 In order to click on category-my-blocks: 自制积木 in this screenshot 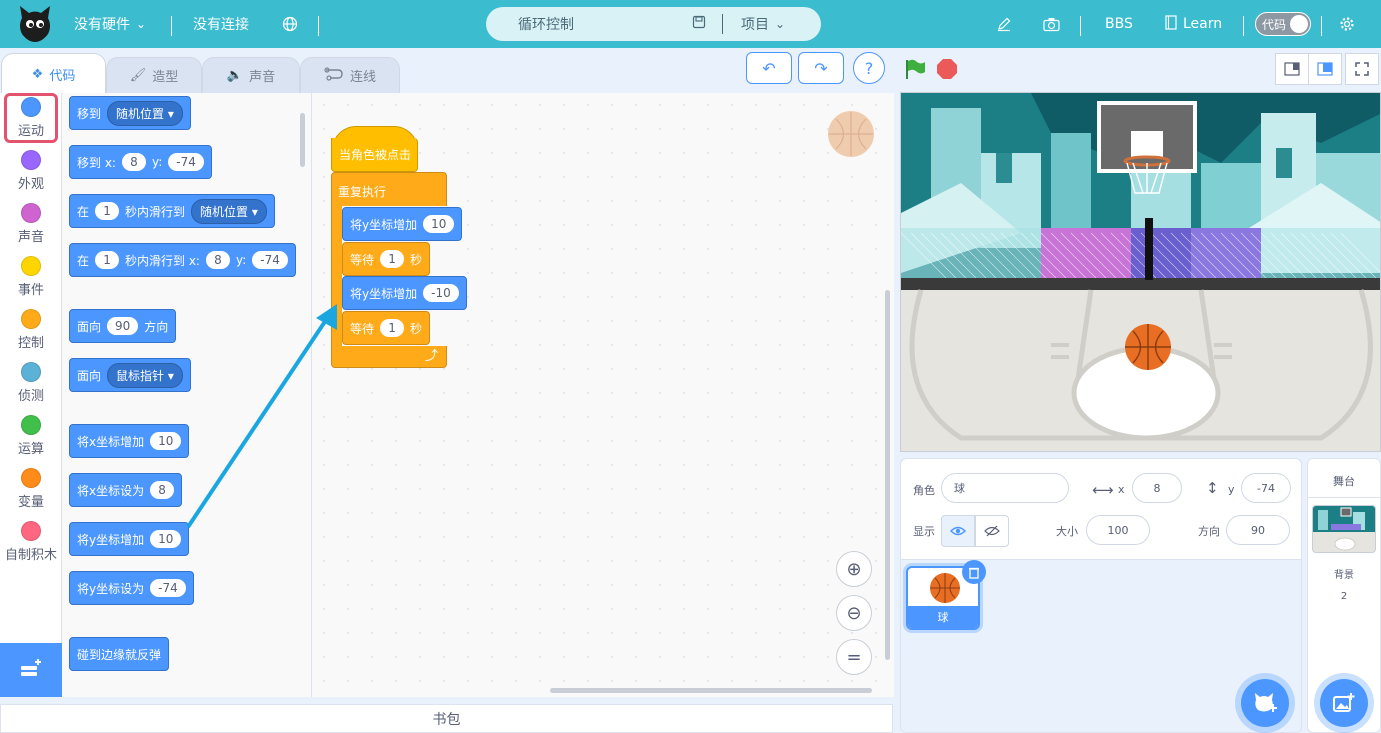, I will do `click(31, 542)`.